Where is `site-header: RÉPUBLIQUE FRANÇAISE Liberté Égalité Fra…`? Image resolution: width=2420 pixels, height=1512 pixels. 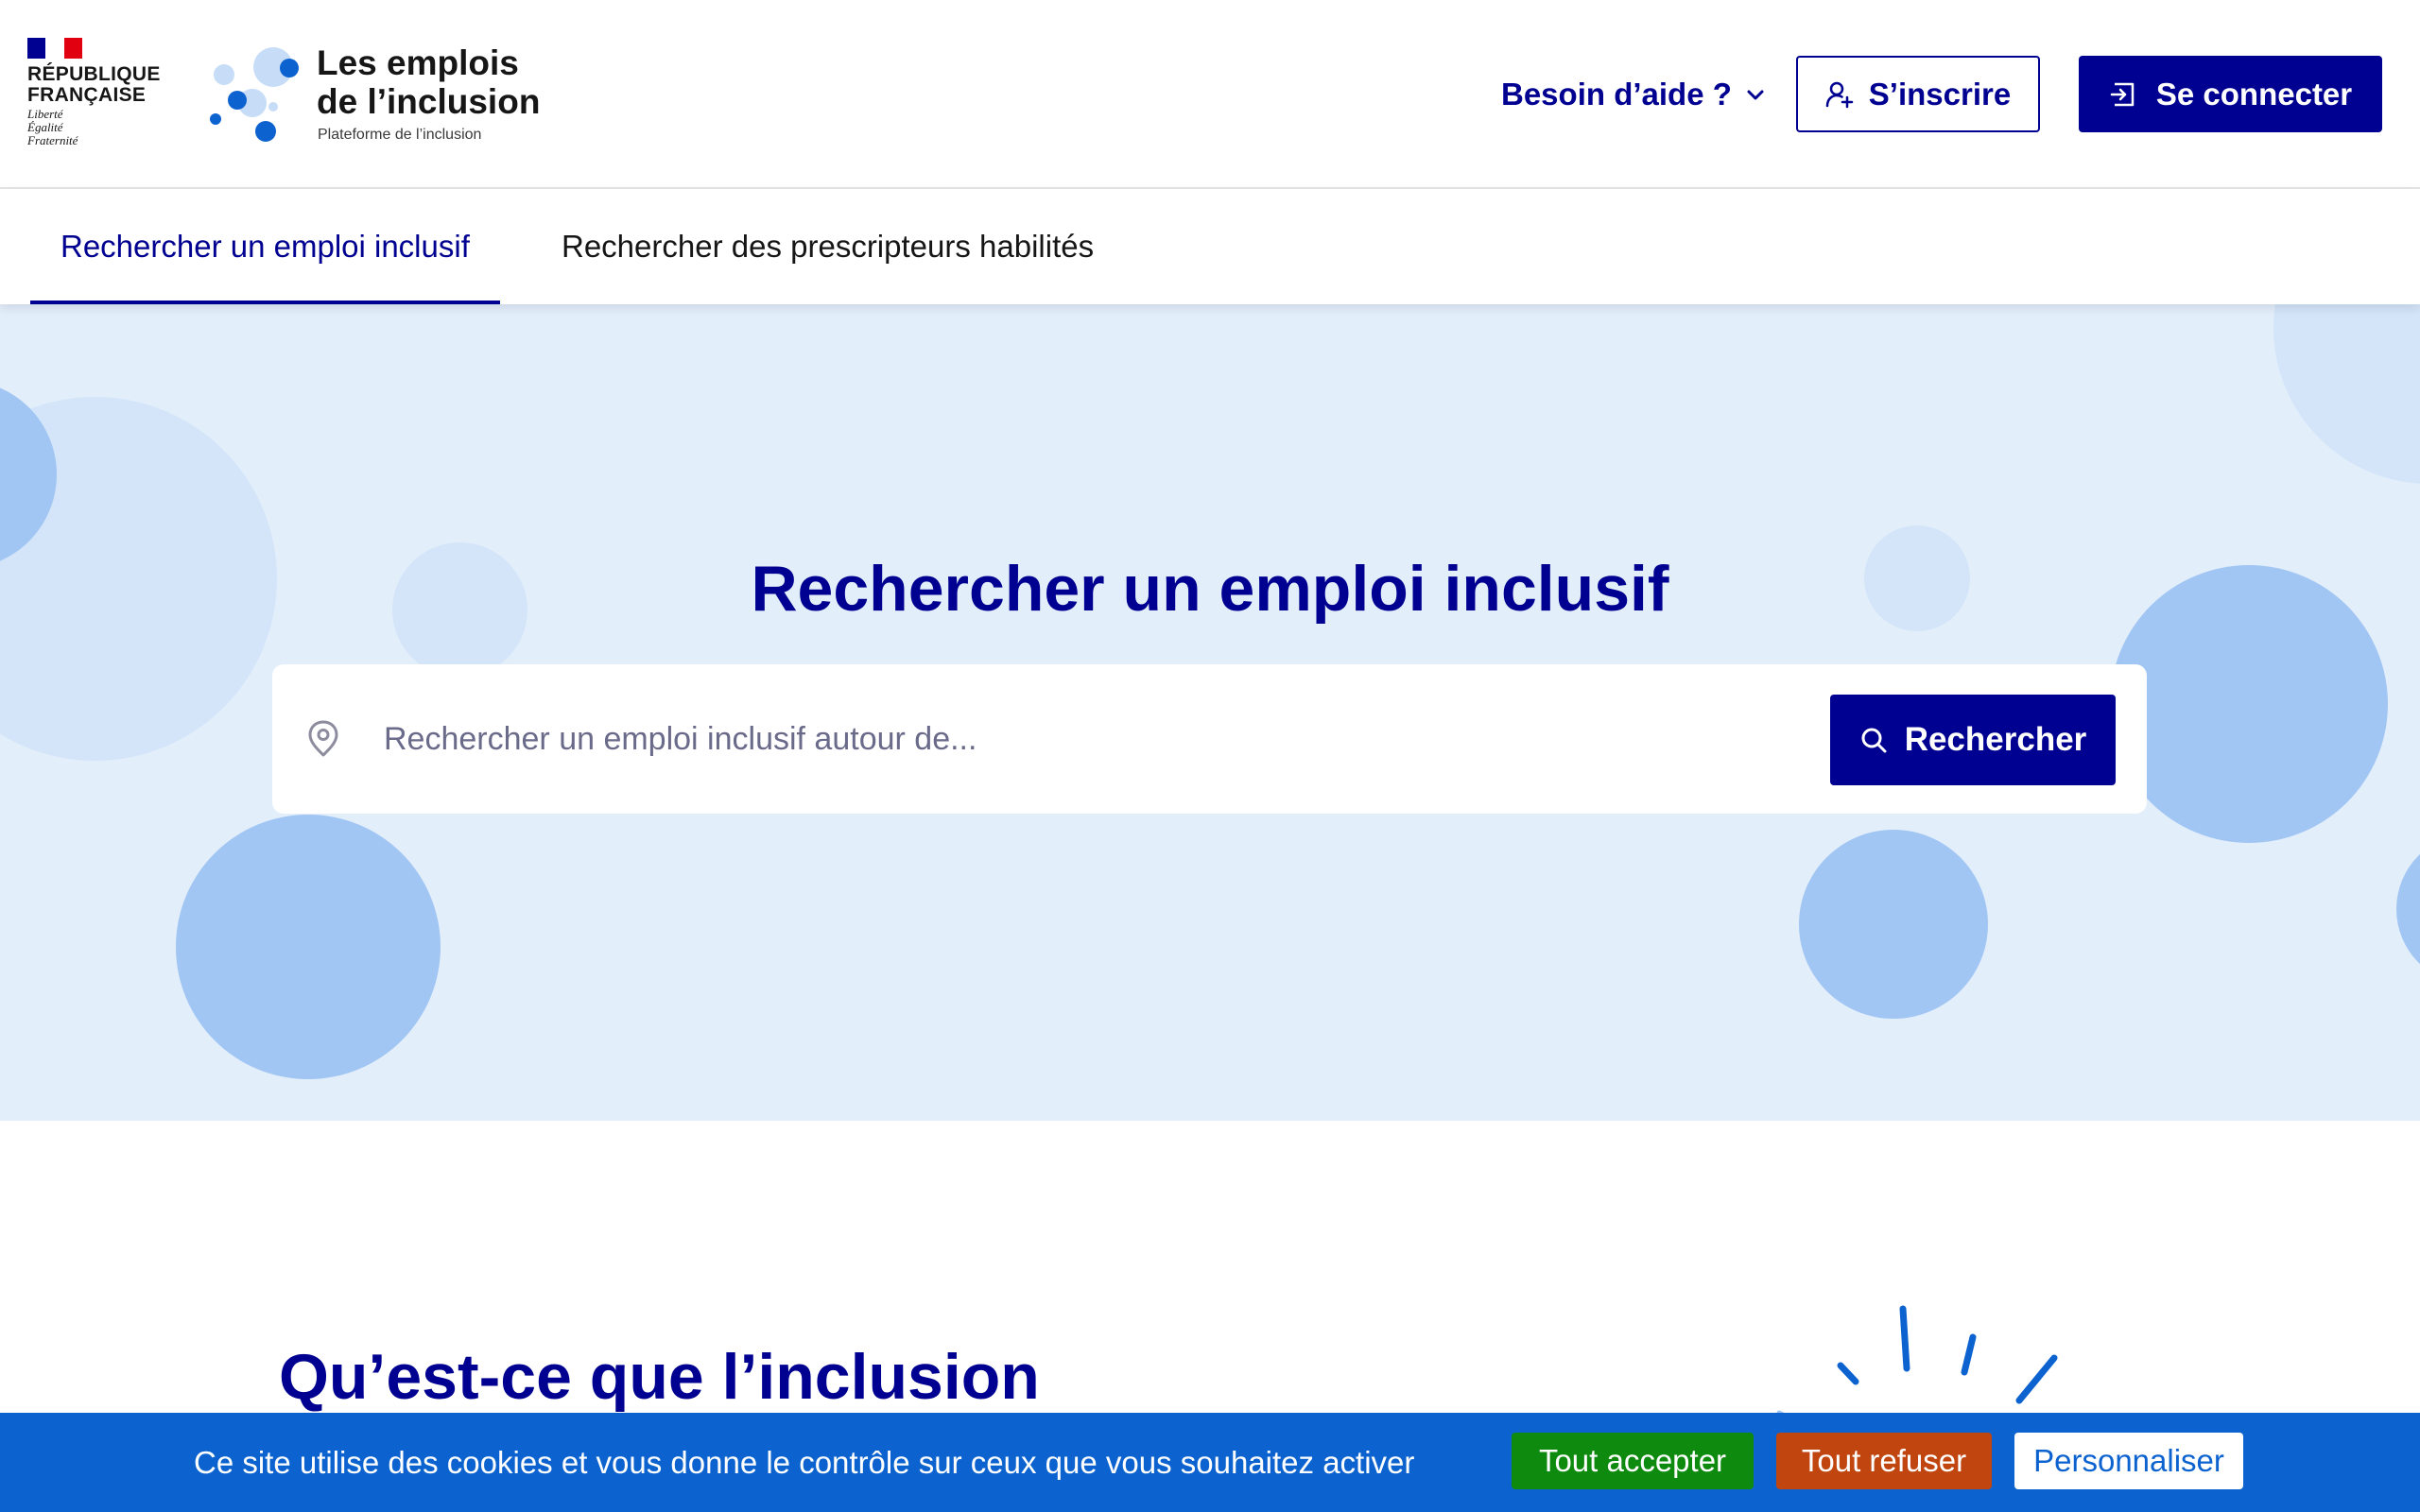 site-header: RÉPUBLIQUE FRANÇAISE Liberté Égalité Fra… is located at coordinates (1210, 94).